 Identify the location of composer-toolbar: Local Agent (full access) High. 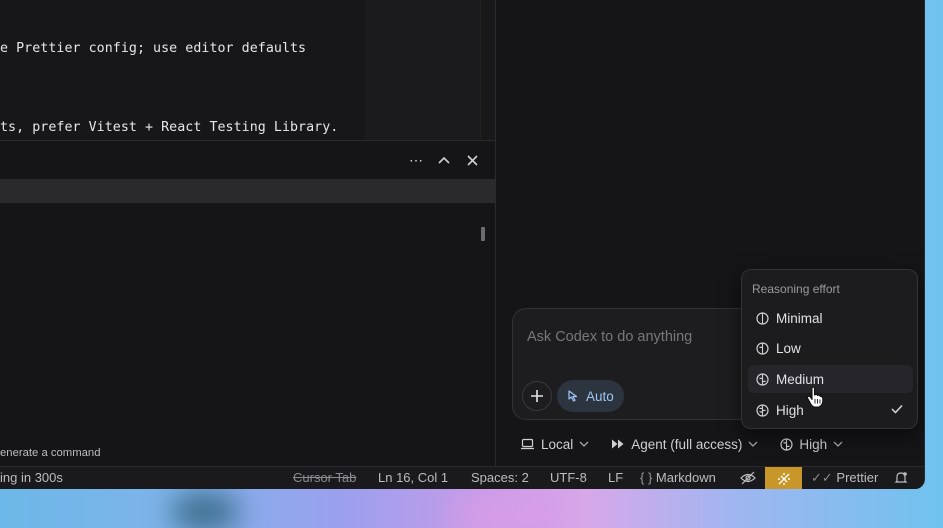
(692, 444).